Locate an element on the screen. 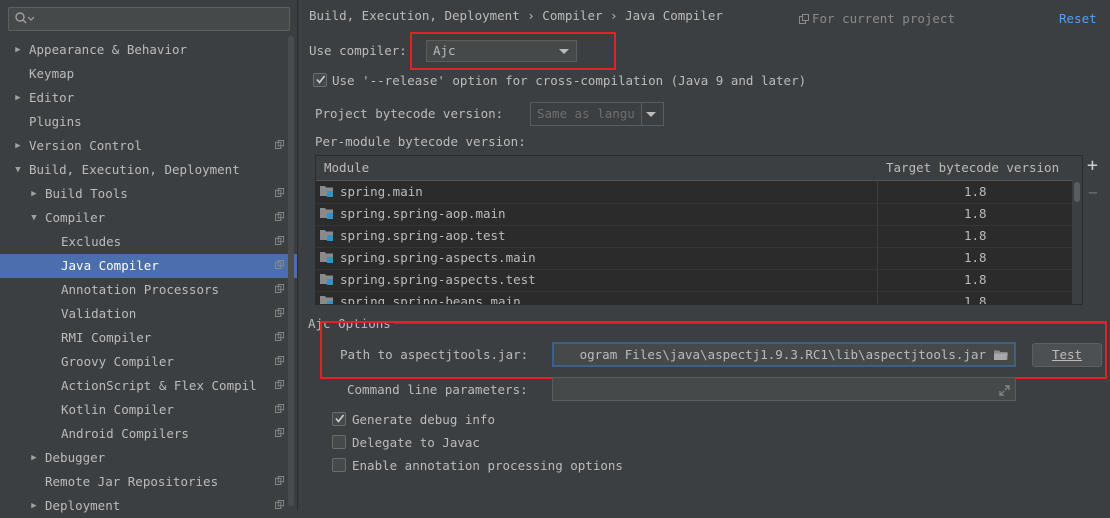 The image size is (1110, 518). delegate-javac-label: Delegate to Javac is located at coordinates (416, 442).